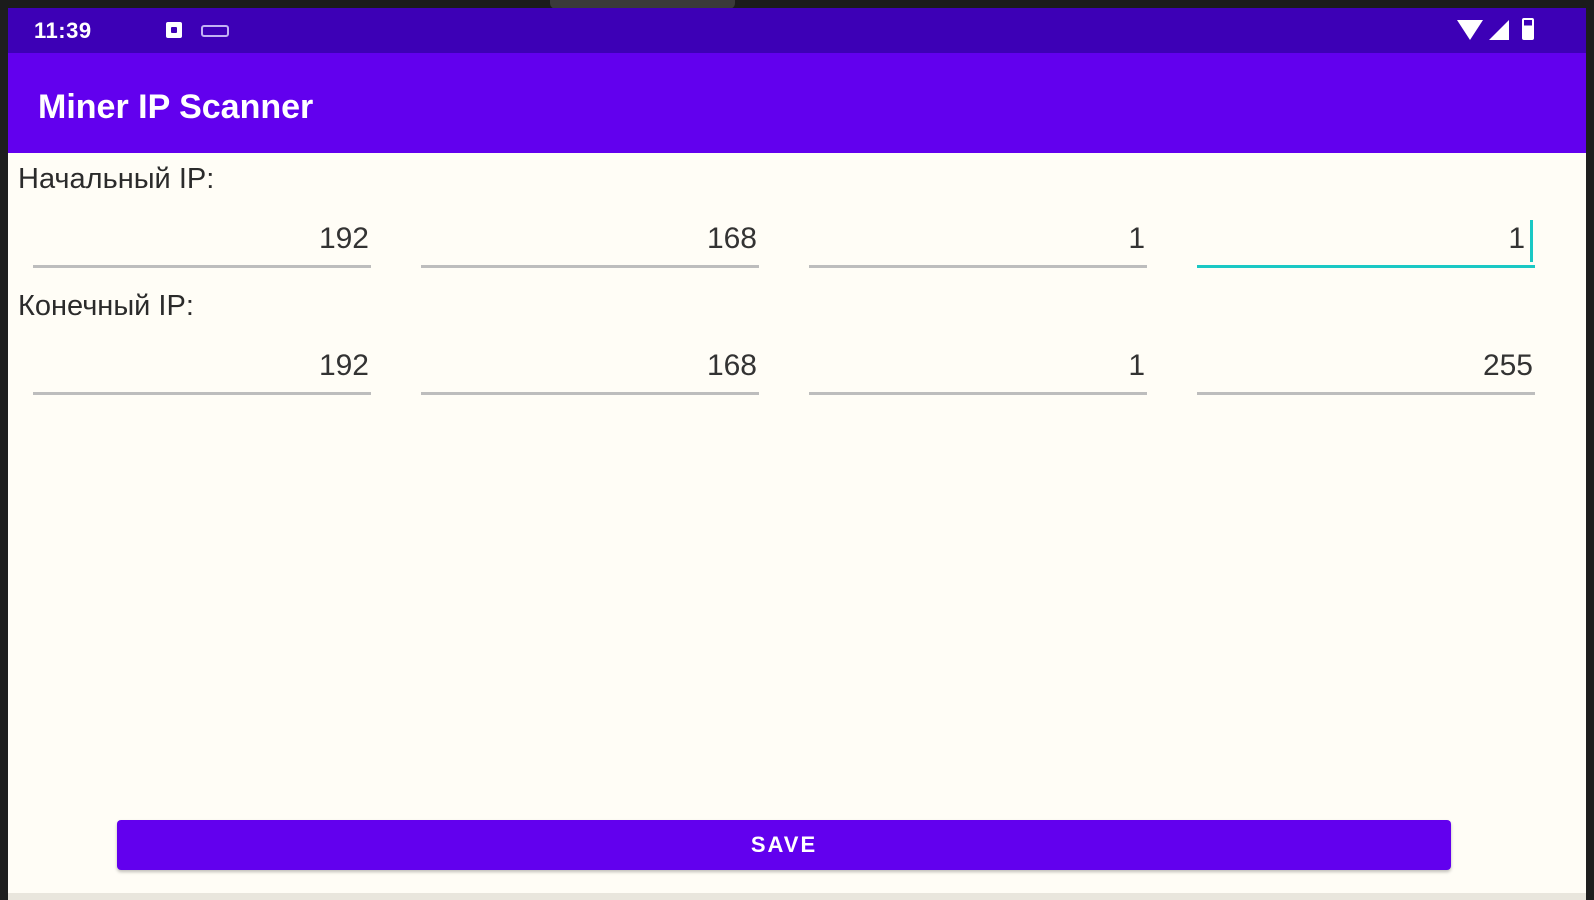 Image resolution: width=1594 pixels, height=900 pixels. What do you see at coordinates (797, 896) in the screenshot?
I see `bottom-edge` at bounding box center [797, 896].